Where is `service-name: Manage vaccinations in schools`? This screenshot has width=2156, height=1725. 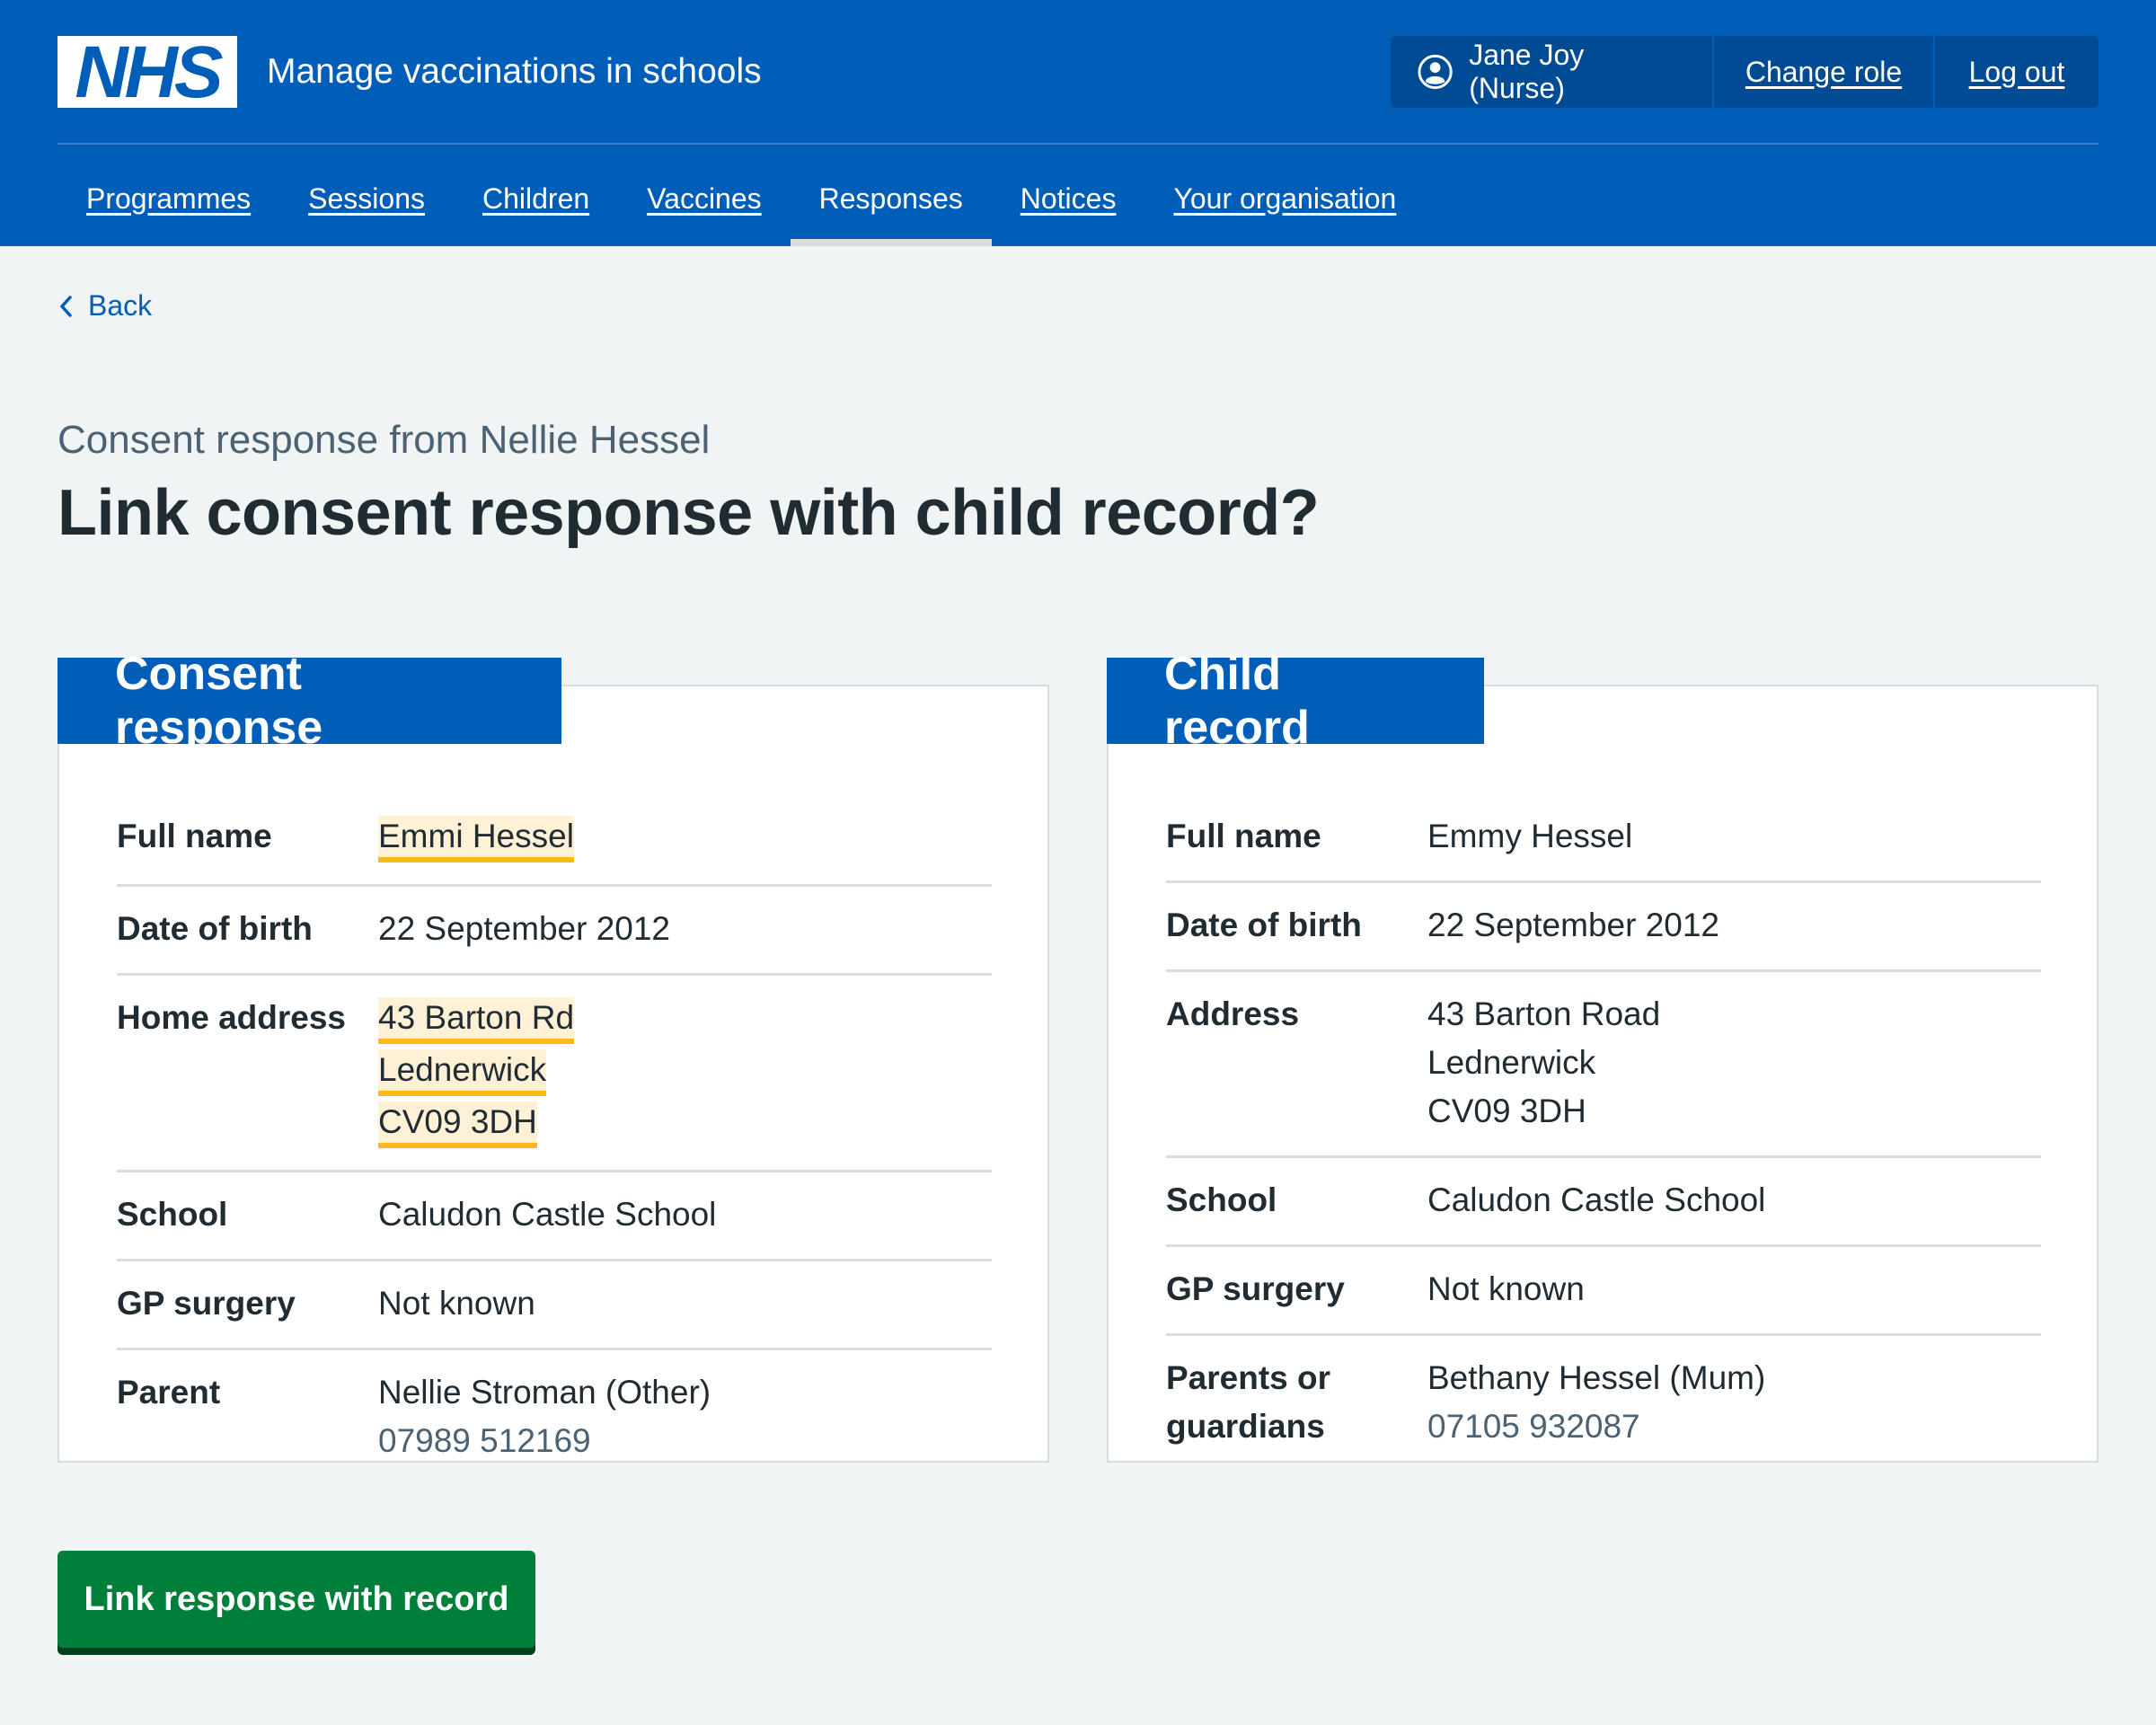 service-name: Manage vaccinations in schools is located at coordinates (514, 72).